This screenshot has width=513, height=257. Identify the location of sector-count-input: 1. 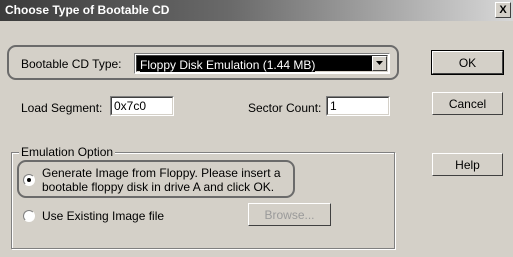
(358, 106).